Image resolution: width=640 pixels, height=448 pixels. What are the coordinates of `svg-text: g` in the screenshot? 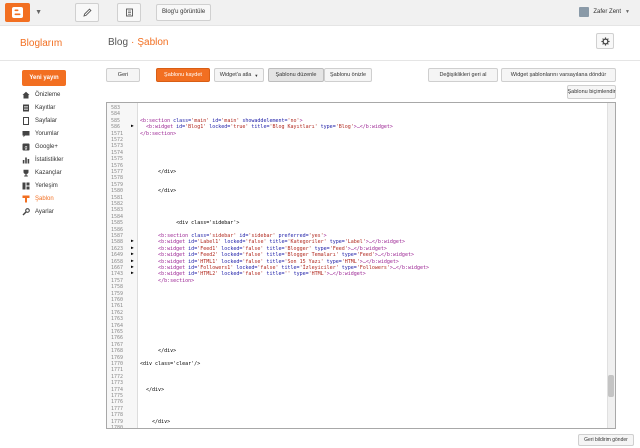 It's located at (26, 148).